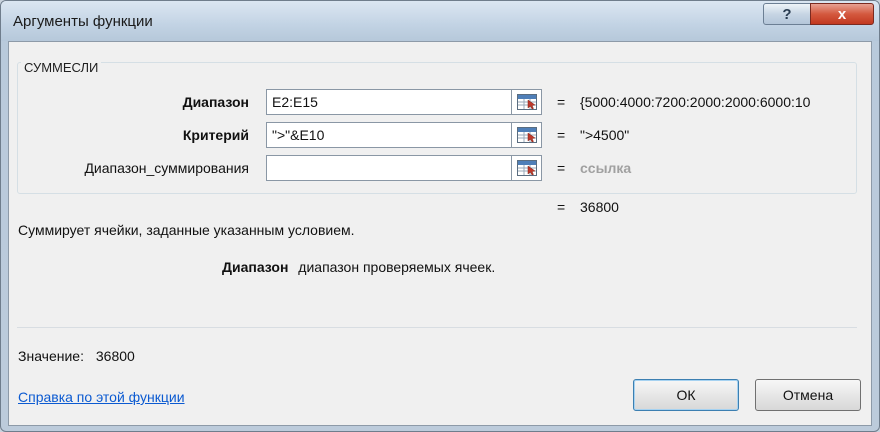 This screenshot has height=432, width=880. Describe the element at coordinates (389, 135) in the screenshot. I see `criteria-input: ">"&E10` at that location.